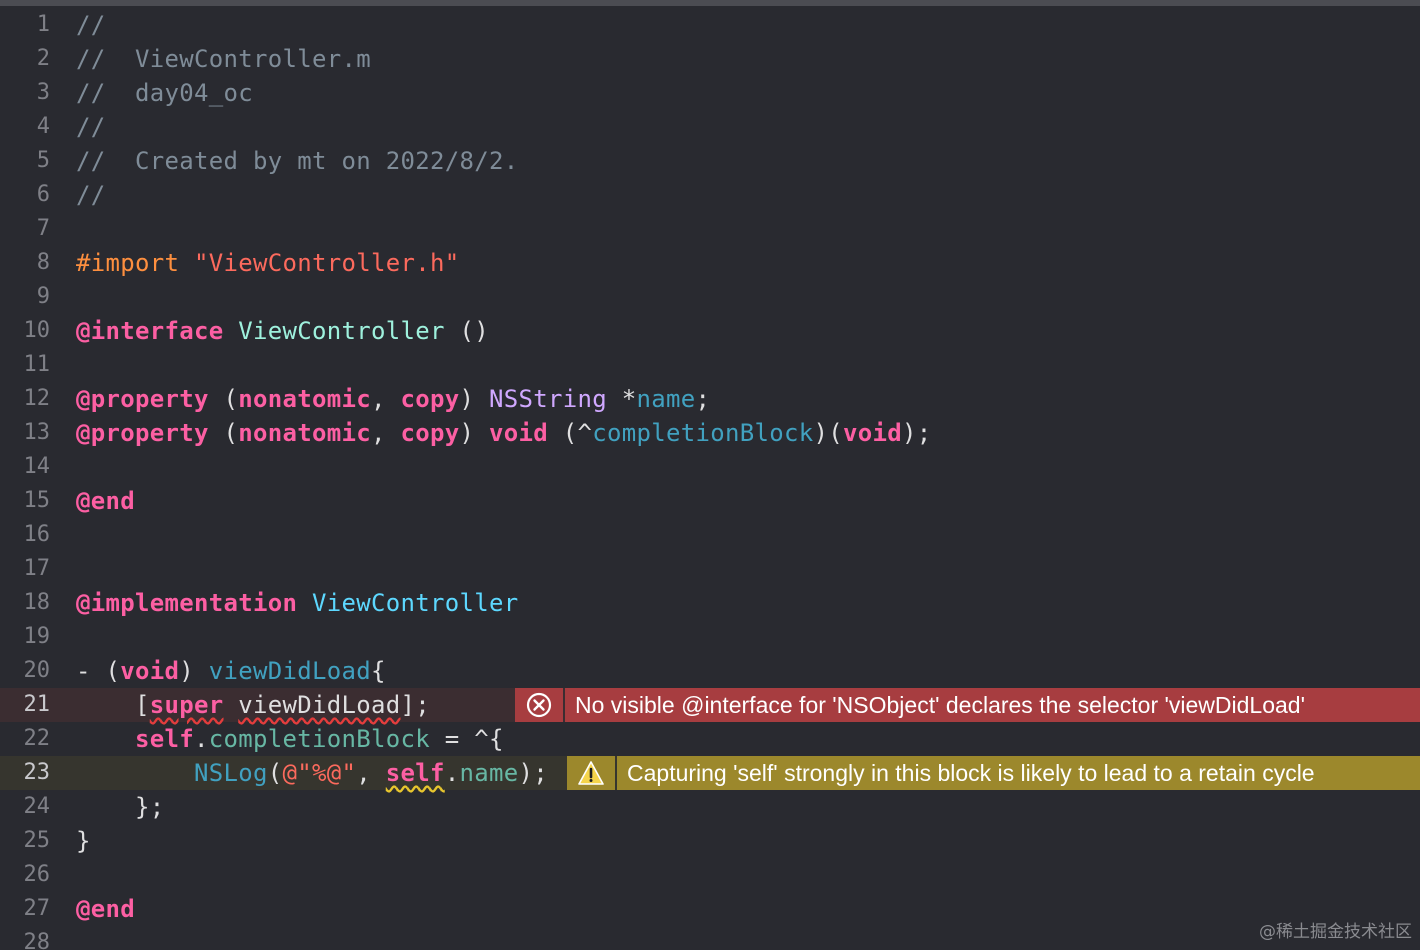 The image size is (1420, 950). What do you see at coordinates (25, 807) in the screenshot?
I see `line-number: 24` at bounding box center [25, 807].